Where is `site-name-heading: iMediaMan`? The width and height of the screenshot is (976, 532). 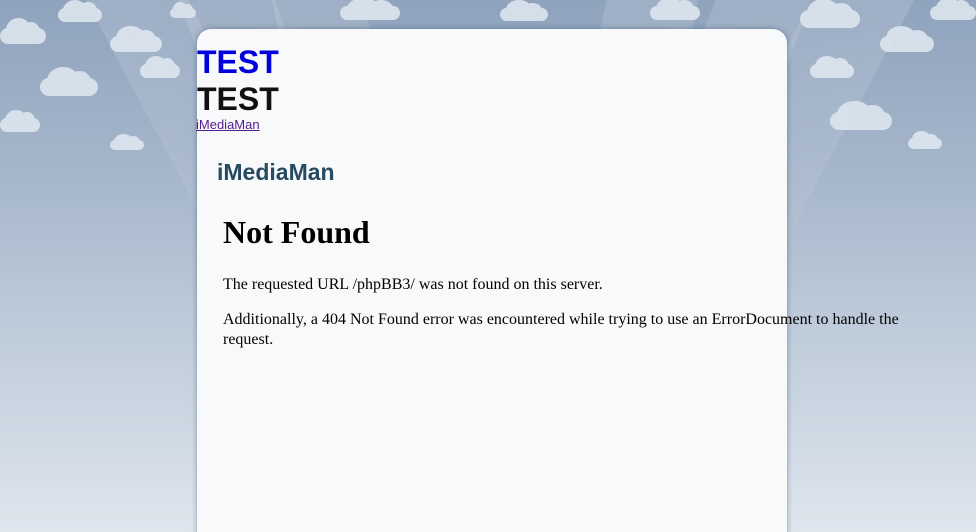 site-name-heading: iMediaMan is located at coordinates (276, 172).